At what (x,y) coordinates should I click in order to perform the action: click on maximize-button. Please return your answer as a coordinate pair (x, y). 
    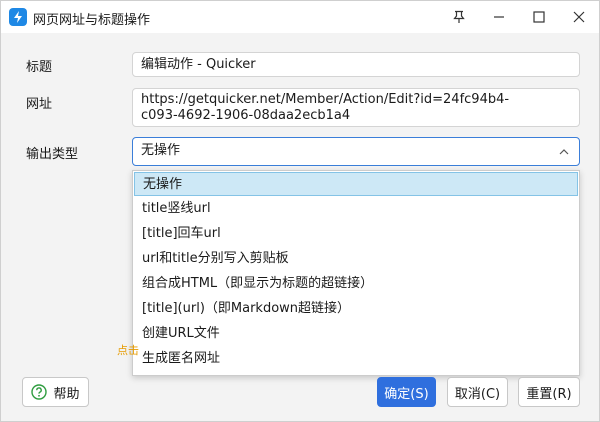
    Looking at the image, I should click on (539, 17).